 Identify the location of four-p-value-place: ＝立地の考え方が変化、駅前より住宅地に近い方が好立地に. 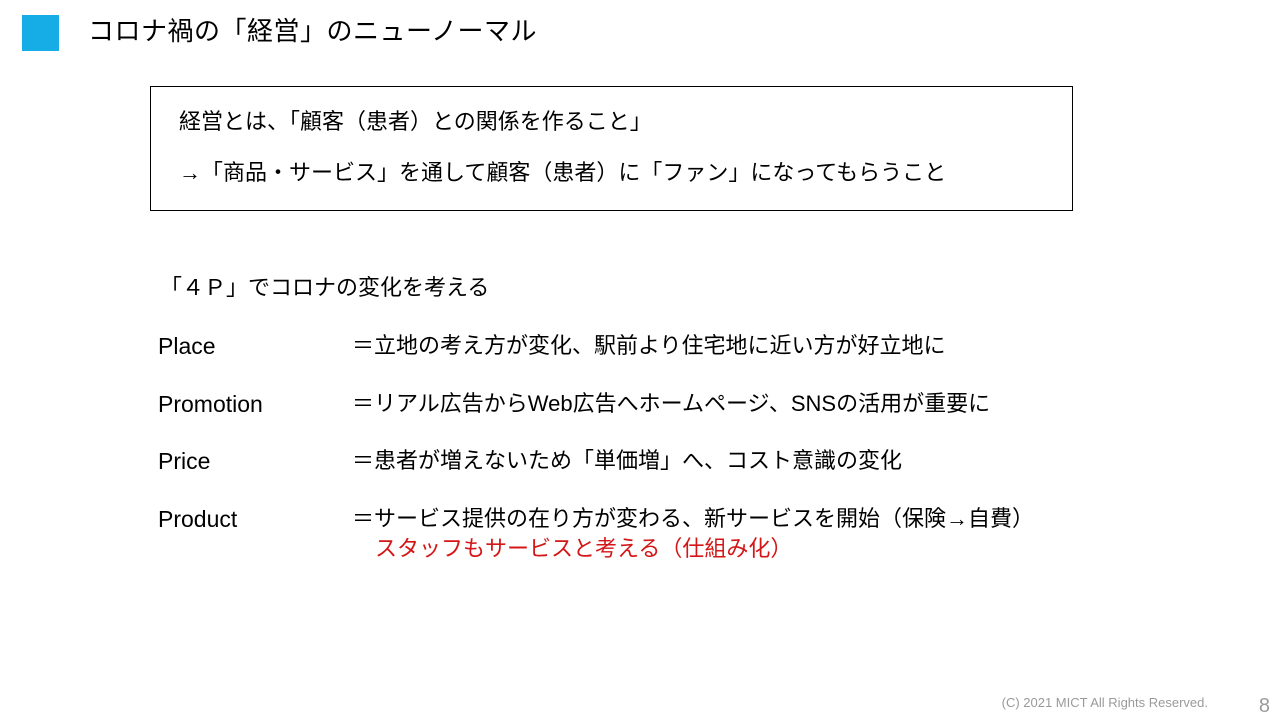
(649, 345).